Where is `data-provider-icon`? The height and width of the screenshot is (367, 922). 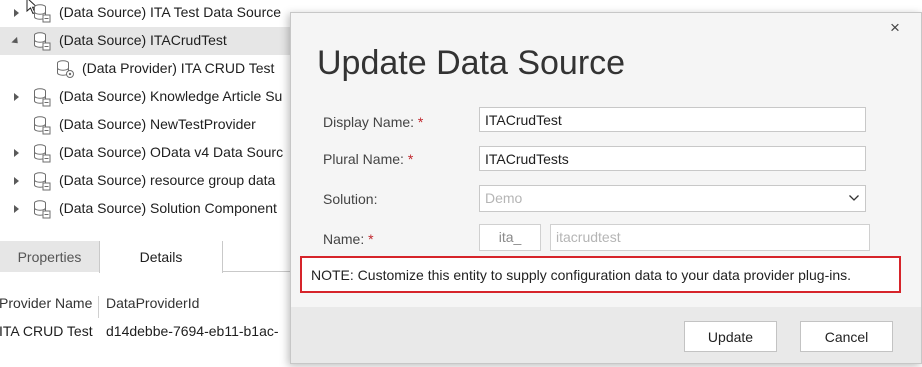 data-provider-icon is located at coordinates (65, 69).